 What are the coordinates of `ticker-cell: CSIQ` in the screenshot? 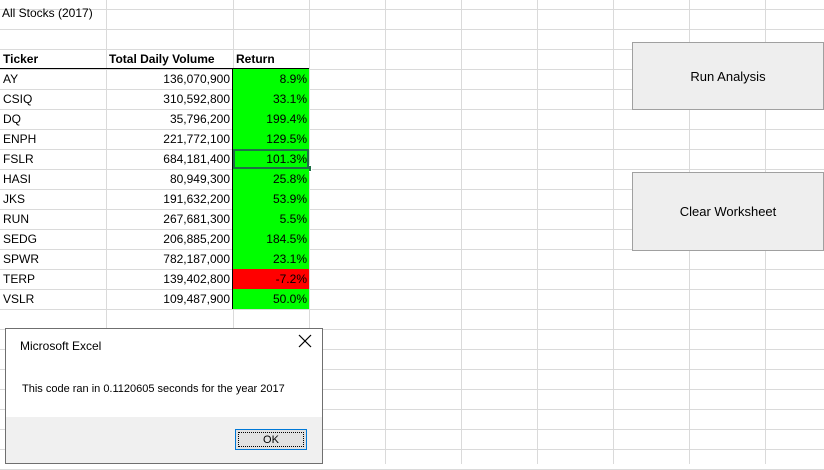 It's located at (53, 99).